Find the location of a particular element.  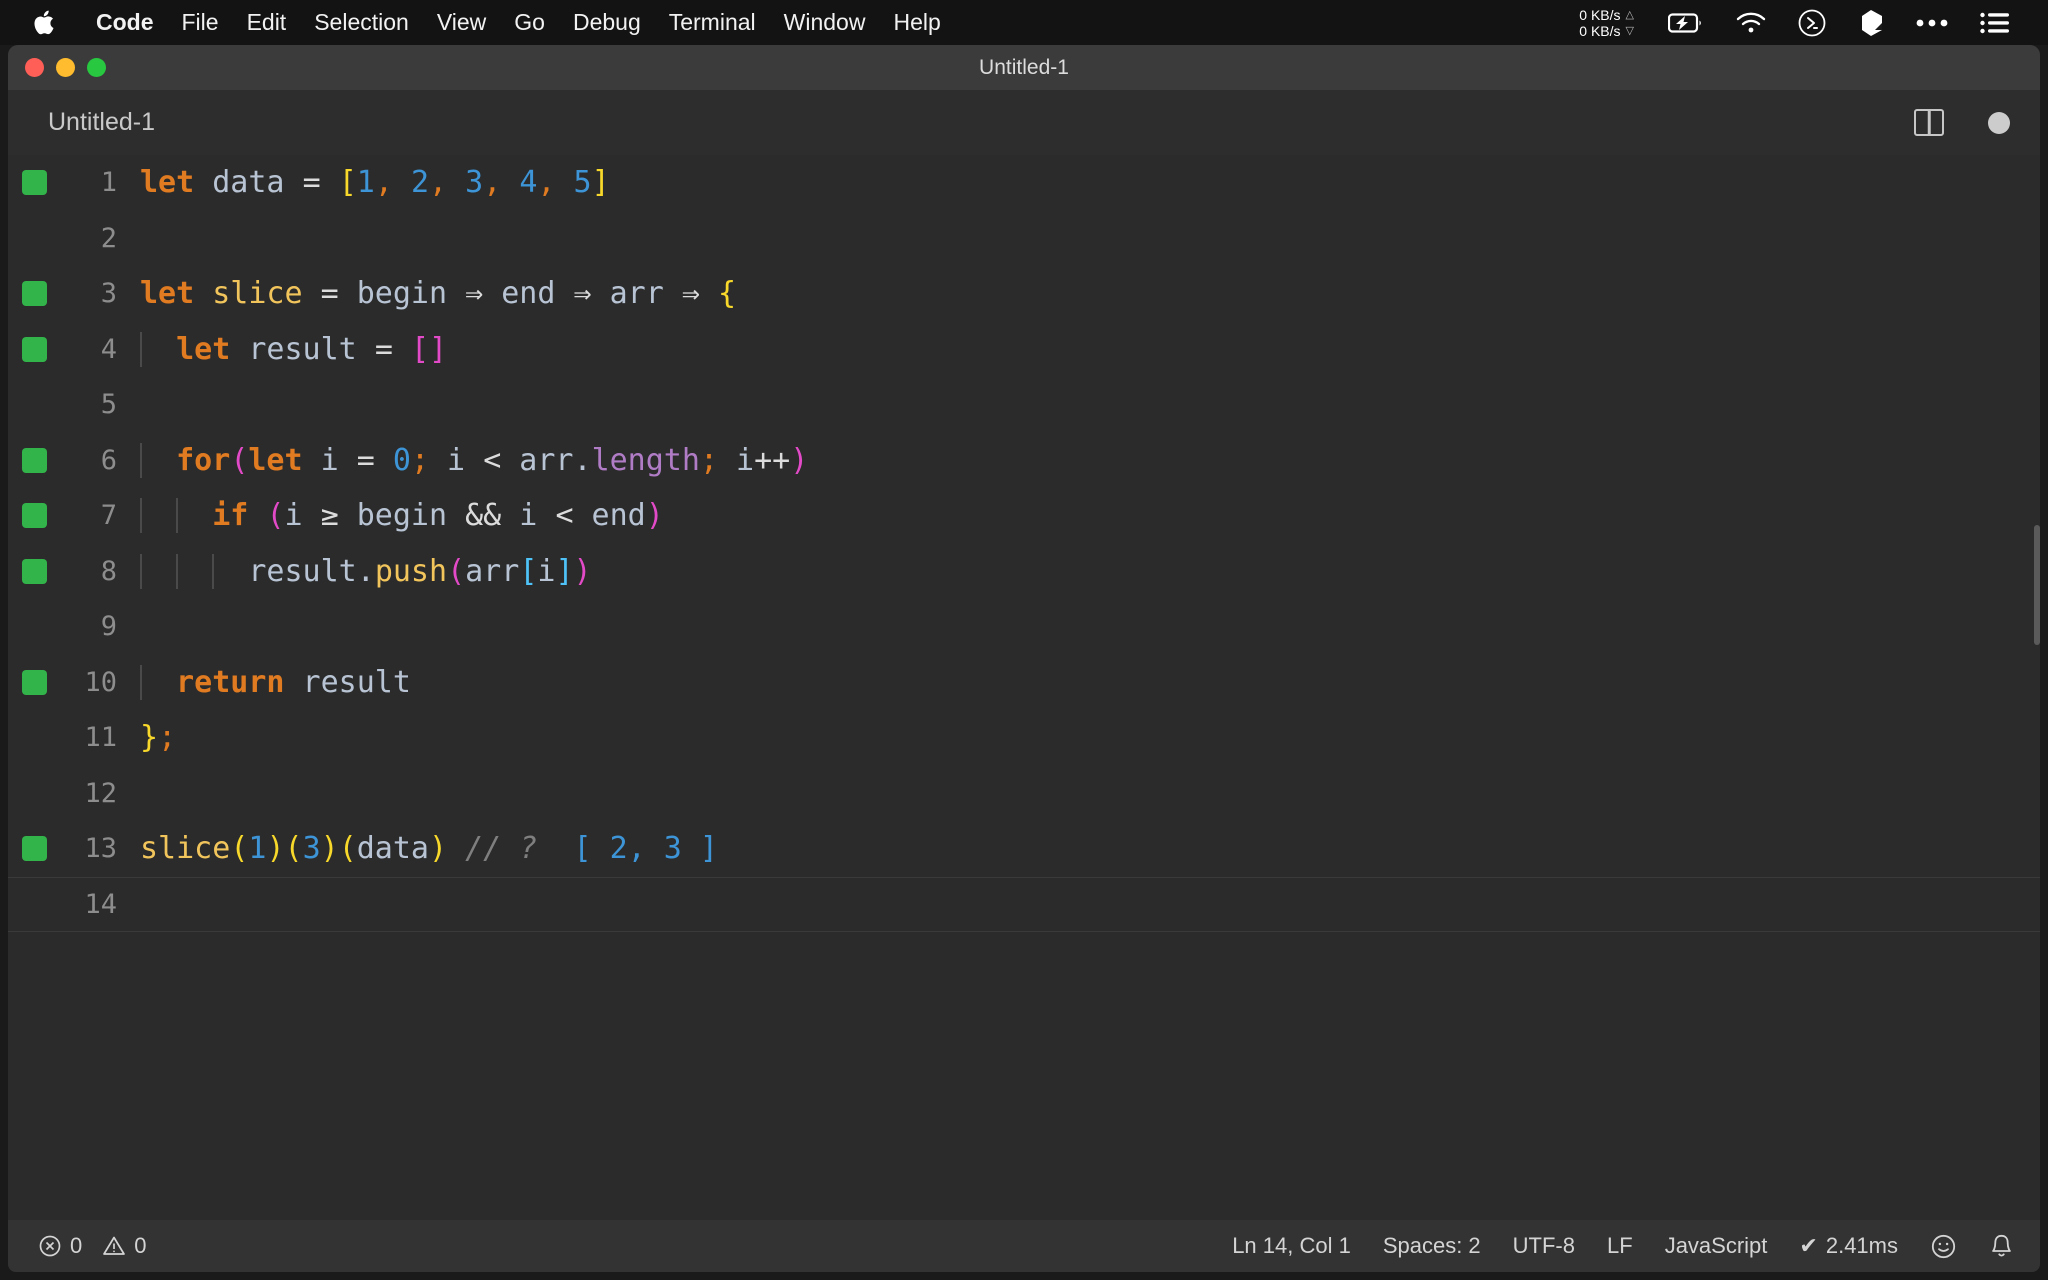

code-token: = is located at coordinates (311, 183).